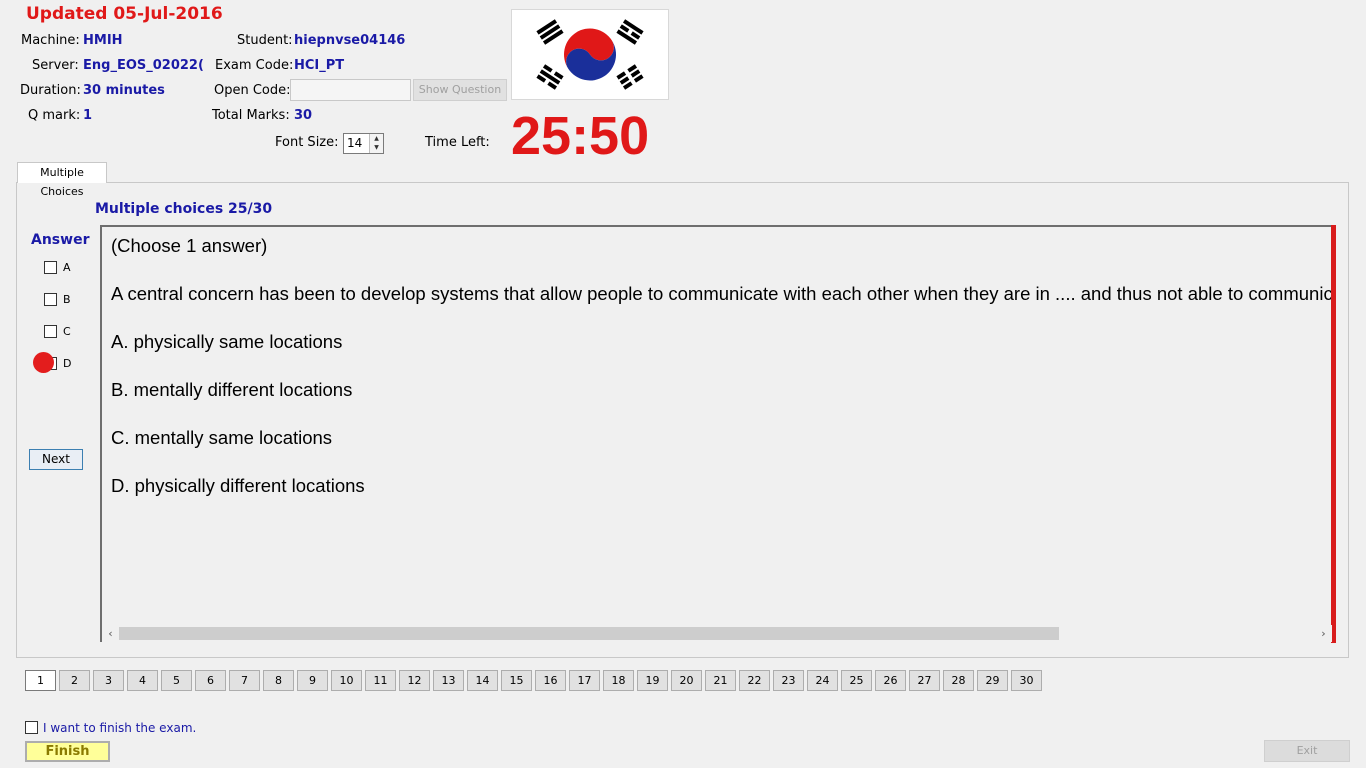 The image size is (1366, 768). Describe the element at coordinates (184, 209) in the screenshot. I see `question-counter: Multiple choices 25/30` at that location.